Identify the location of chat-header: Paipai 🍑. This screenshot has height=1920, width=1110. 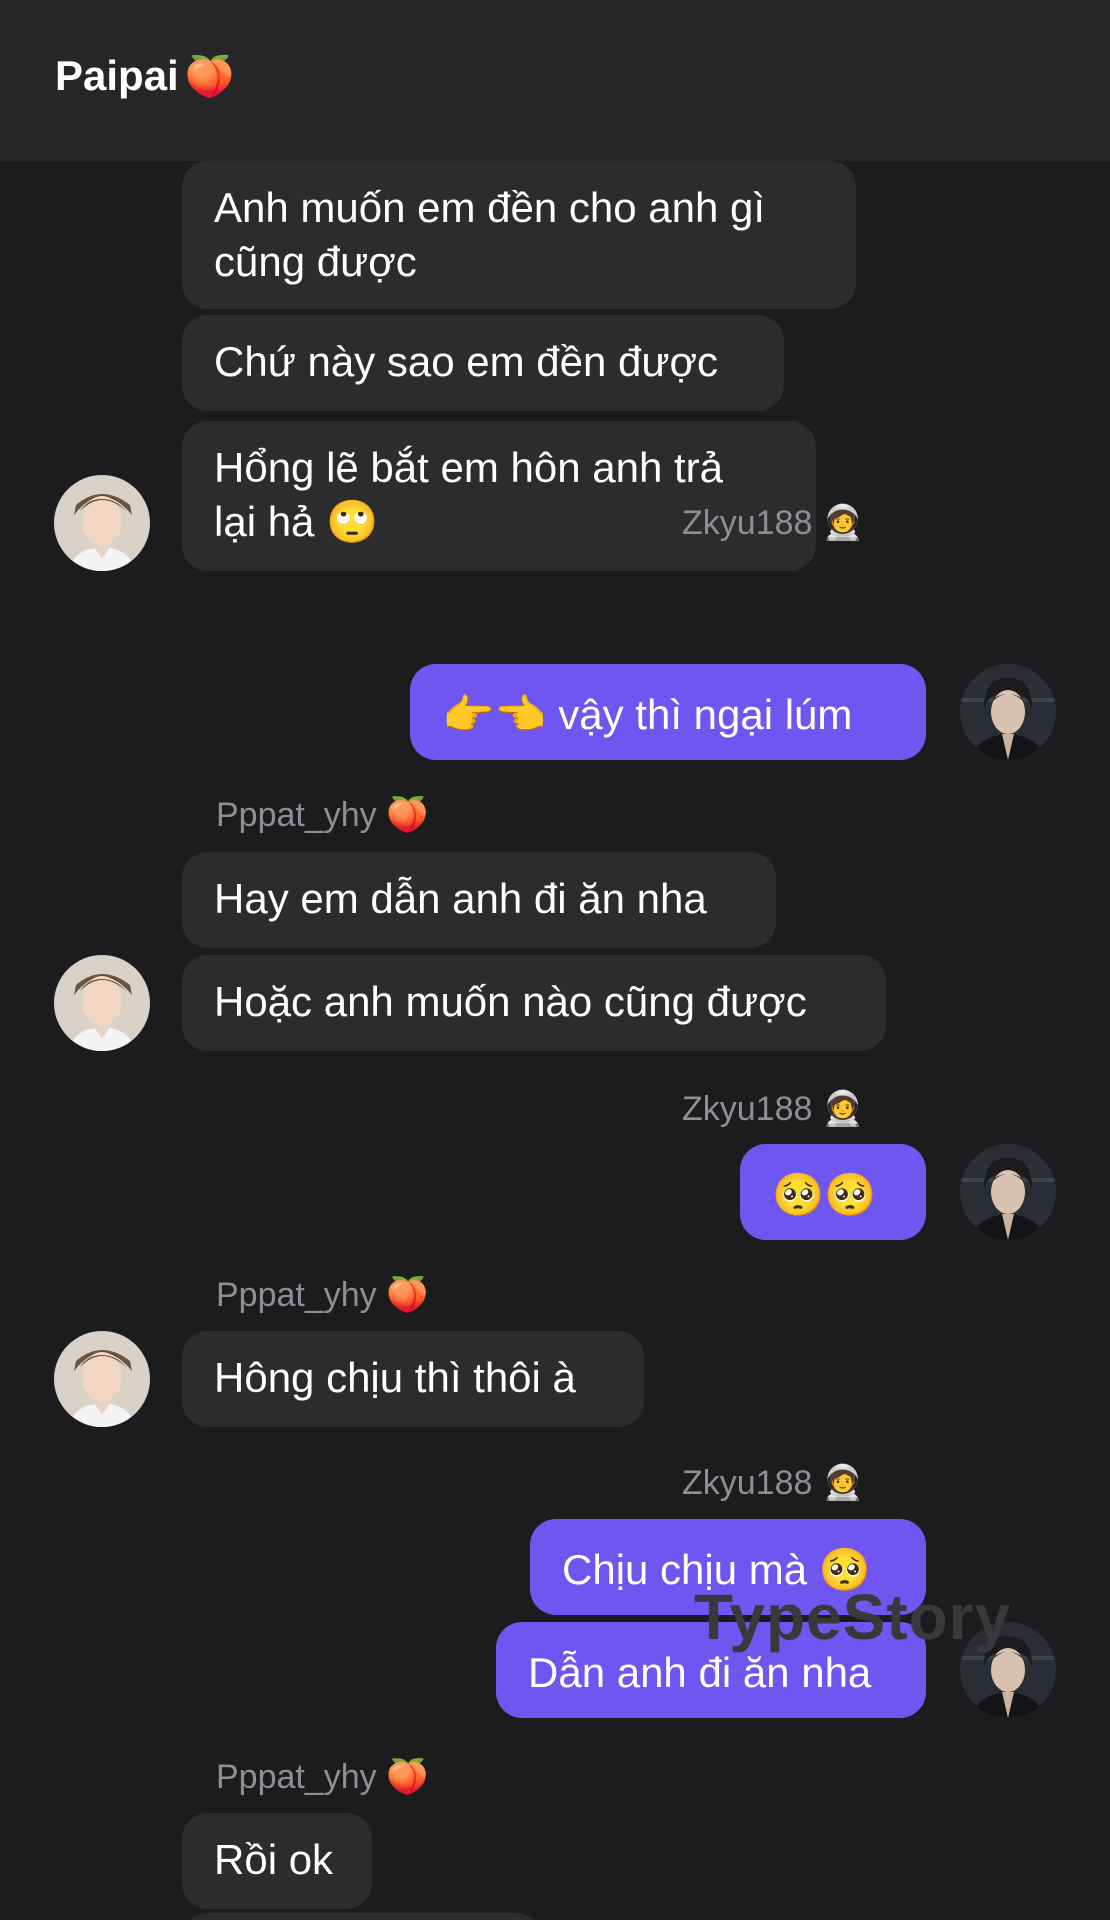
(555, 80).